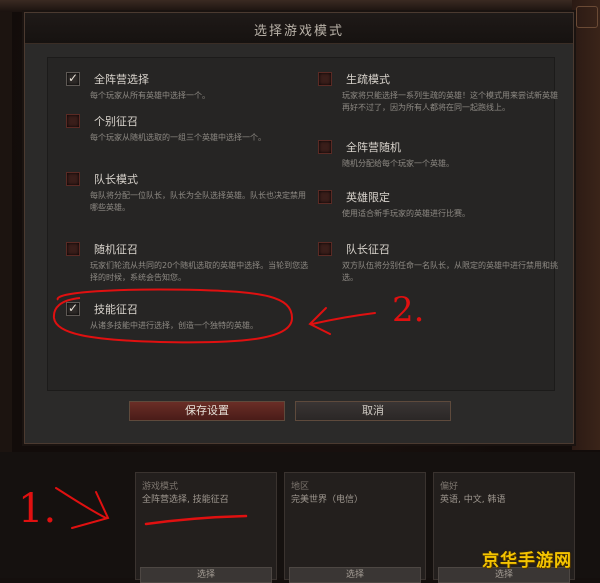 The width and height of the screenshot is (600, 583). What do you see at coordinates (300, 487) in the screenshot?
I see `lobby-label: 地区` at bounding box center [300, 487].